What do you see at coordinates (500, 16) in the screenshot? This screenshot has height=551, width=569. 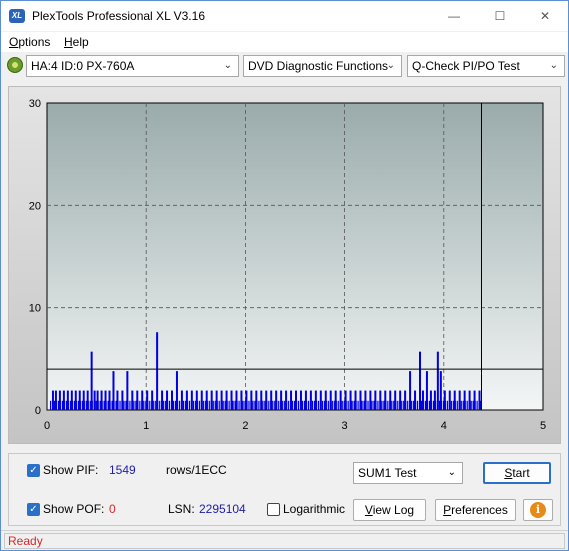 I see `maximize-button: ☐` at bounding box center [500, 16].